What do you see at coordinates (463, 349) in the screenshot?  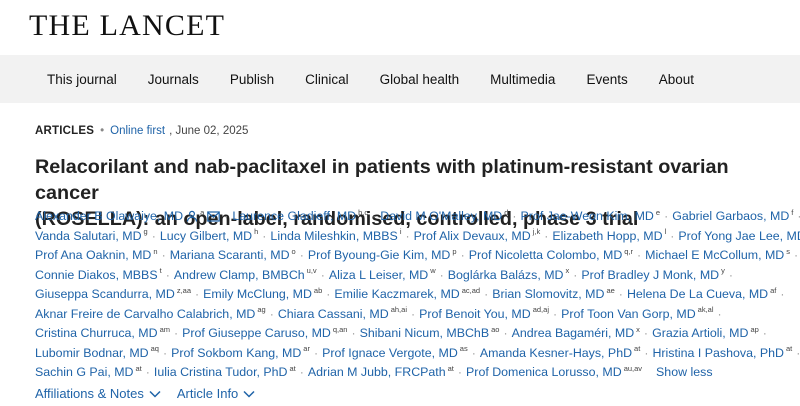 I see `affiliation-marker: as` at bounding box center [463, 349].